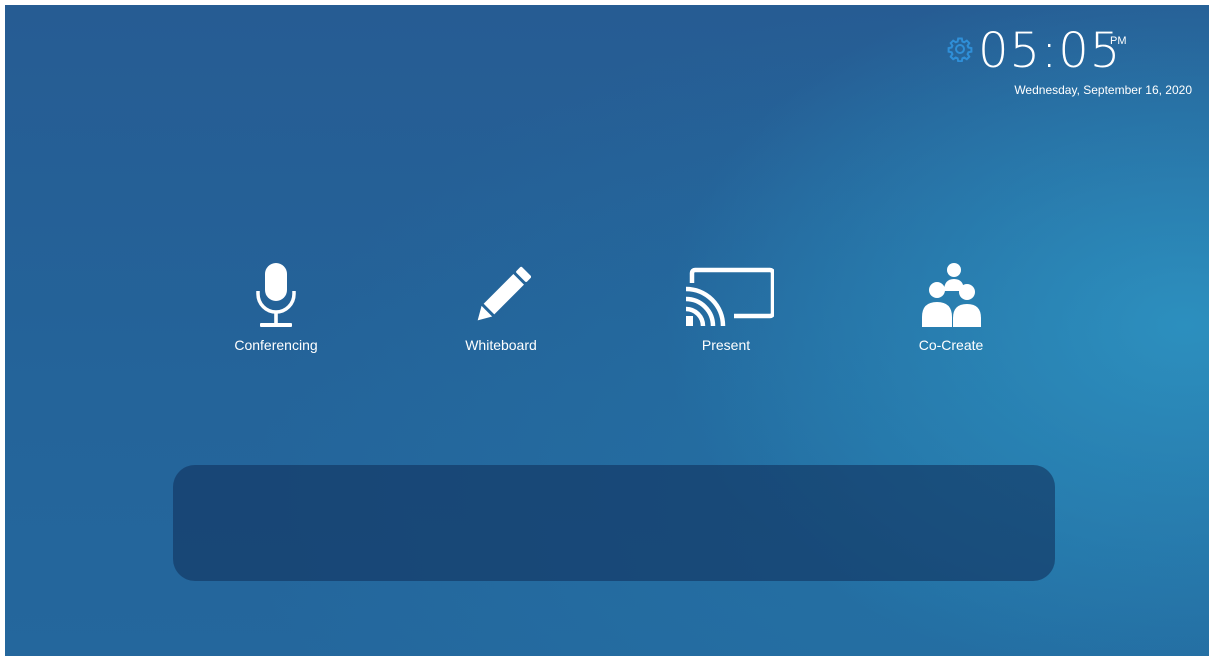 The height and width of the screenshot is (656, 1214). Describe the element at coordinates (726, 345) in the screenshot. I see `app-label: Present` at that location.